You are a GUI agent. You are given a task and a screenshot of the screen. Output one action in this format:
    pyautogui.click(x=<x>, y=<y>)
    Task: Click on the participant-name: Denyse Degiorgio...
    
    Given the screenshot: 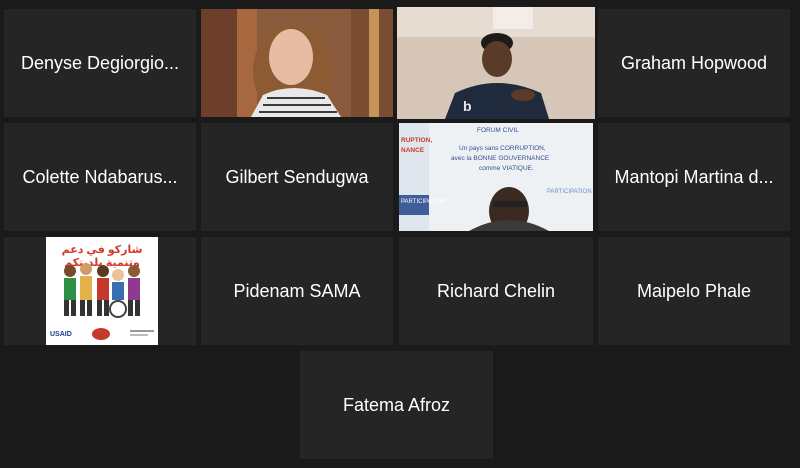 What is the action you would take?
    pyautogui.click(x=100, y=62)
    